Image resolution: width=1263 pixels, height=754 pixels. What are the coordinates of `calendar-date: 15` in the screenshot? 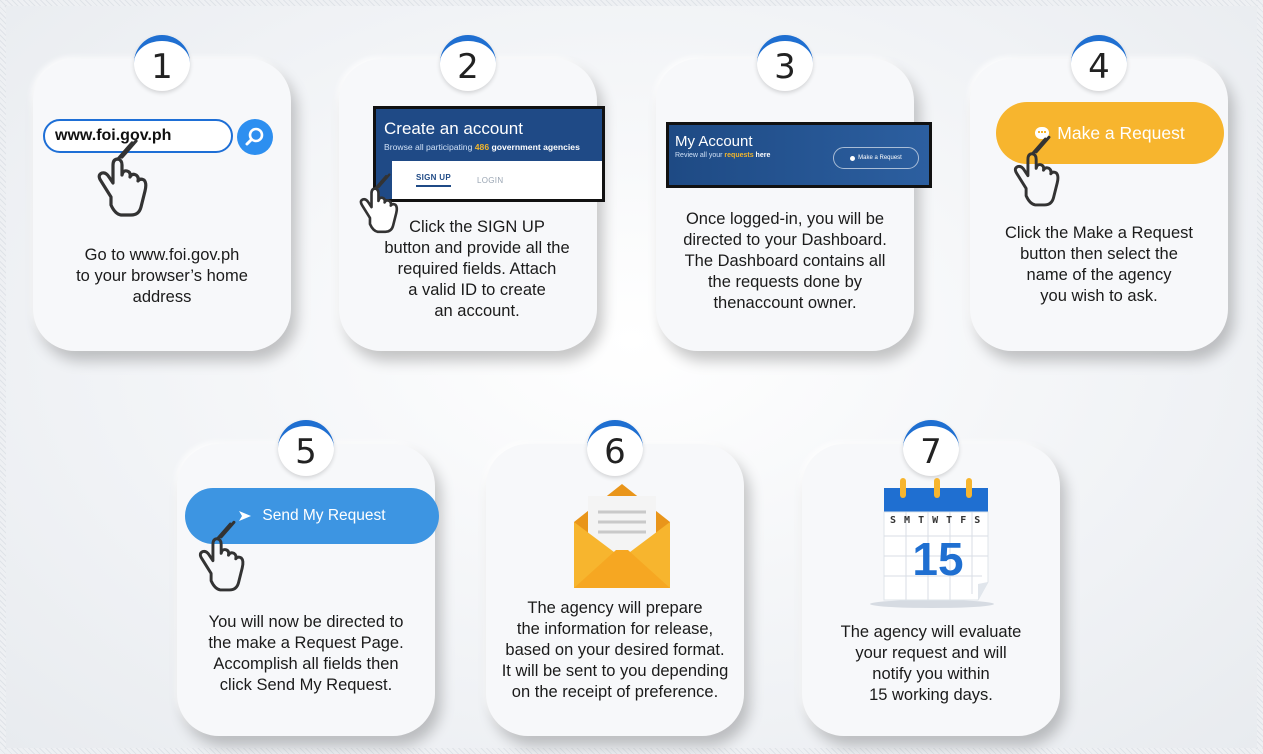 It's located at (938, 559).